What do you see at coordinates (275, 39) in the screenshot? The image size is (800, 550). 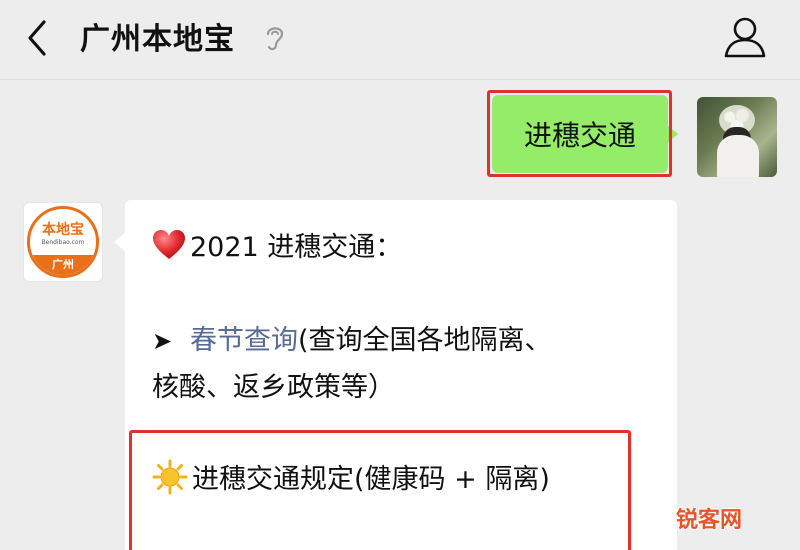 I see `ear-icon` at bounding box center [275, 39].